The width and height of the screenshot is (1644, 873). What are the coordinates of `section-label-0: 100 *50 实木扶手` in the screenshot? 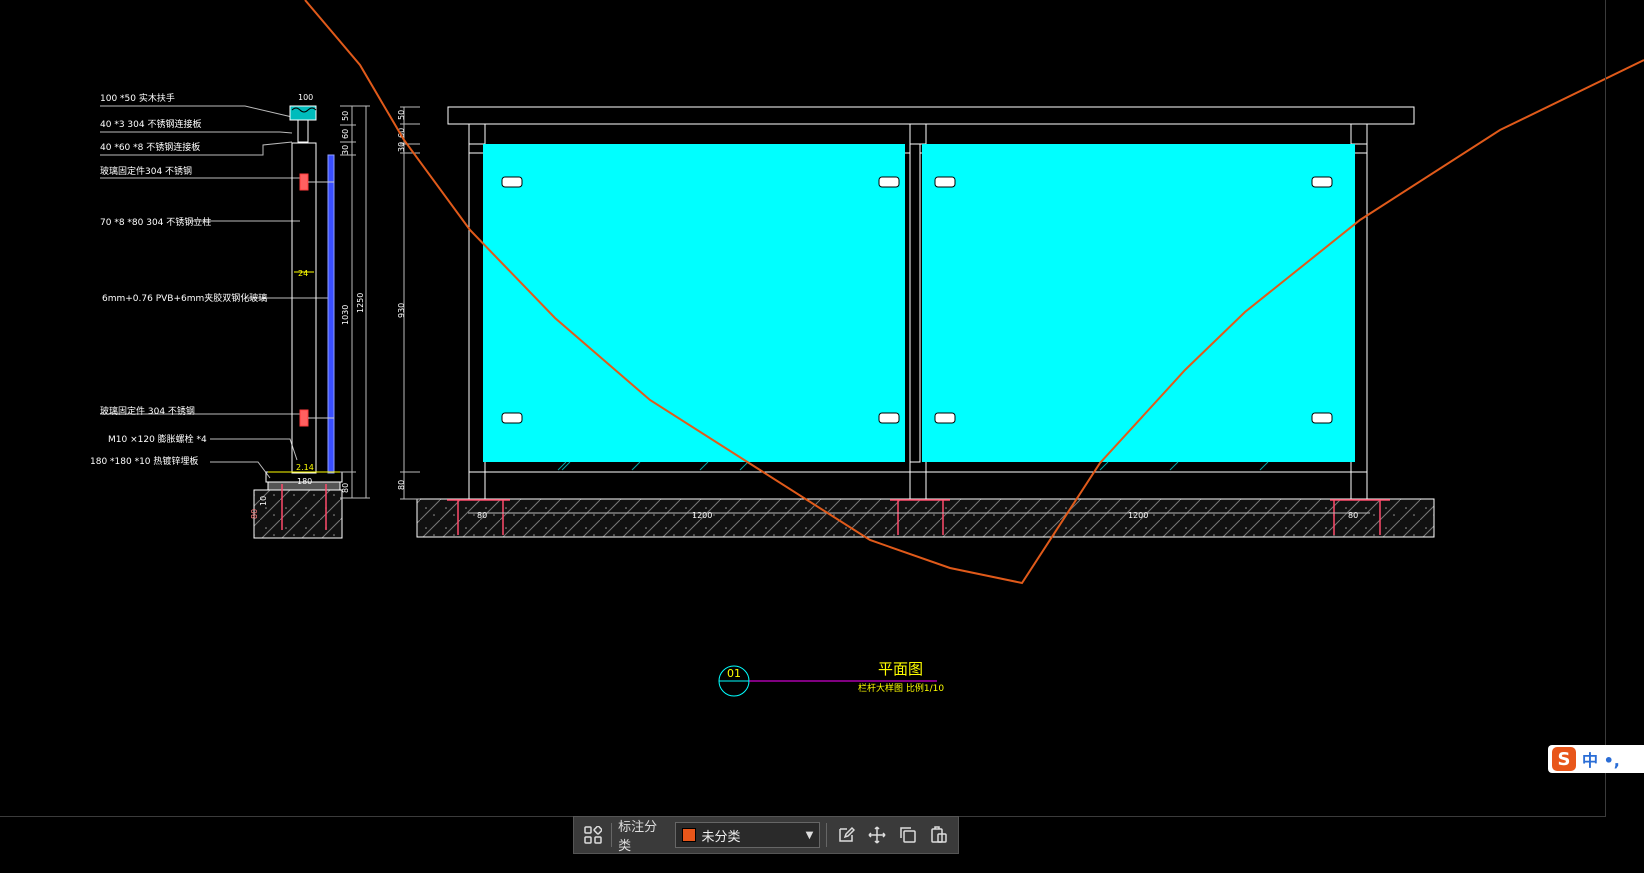 It's located at (137, 98).